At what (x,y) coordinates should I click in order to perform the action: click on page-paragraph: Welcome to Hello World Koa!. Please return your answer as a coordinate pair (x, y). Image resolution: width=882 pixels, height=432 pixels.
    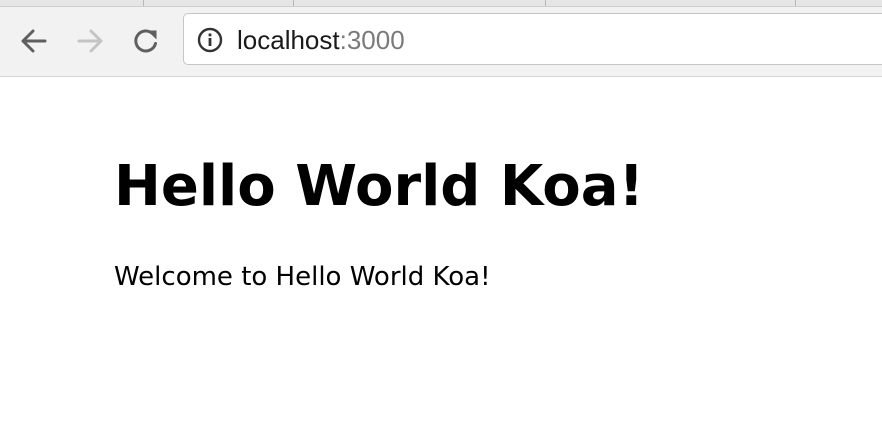
    Looking at the image, I should click on (302, 277).